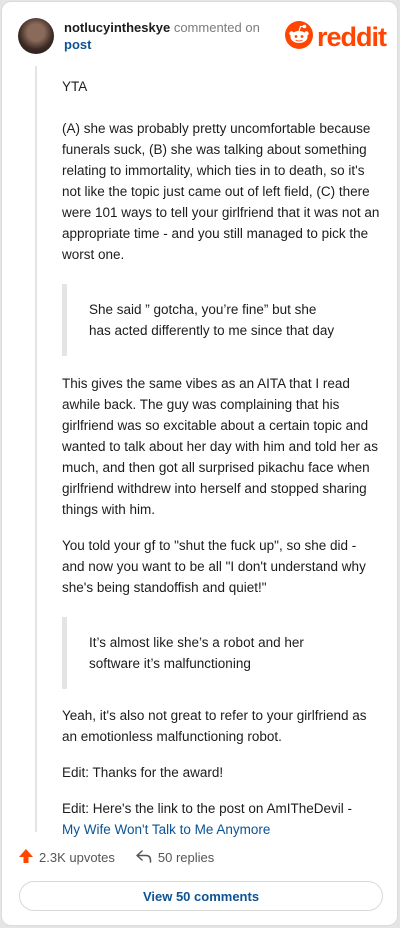 The height and width of the screenshot is (928, 400). Describe the element at coordinates (351, 36) in the screenshot. I see `reddit-logo-text: reddit` at that location.